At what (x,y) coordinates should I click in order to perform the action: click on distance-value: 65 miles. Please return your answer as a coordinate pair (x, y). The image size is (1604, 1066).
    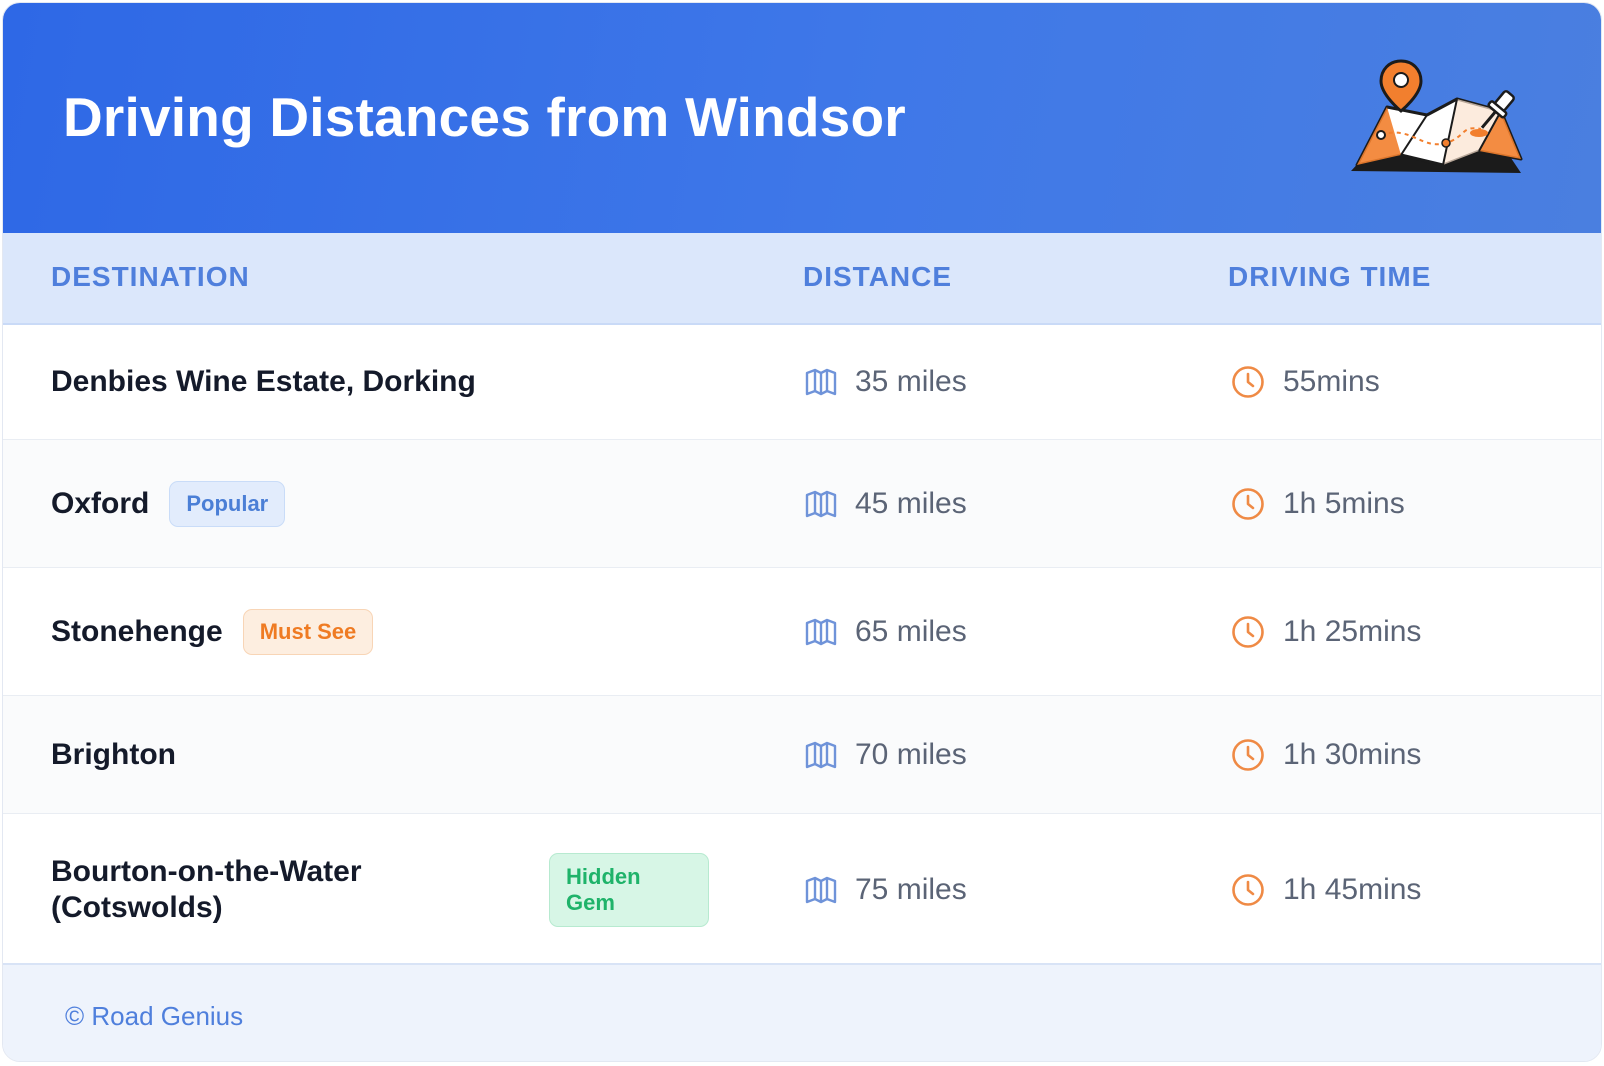
    Looking at the image, I should click on (911, 631).